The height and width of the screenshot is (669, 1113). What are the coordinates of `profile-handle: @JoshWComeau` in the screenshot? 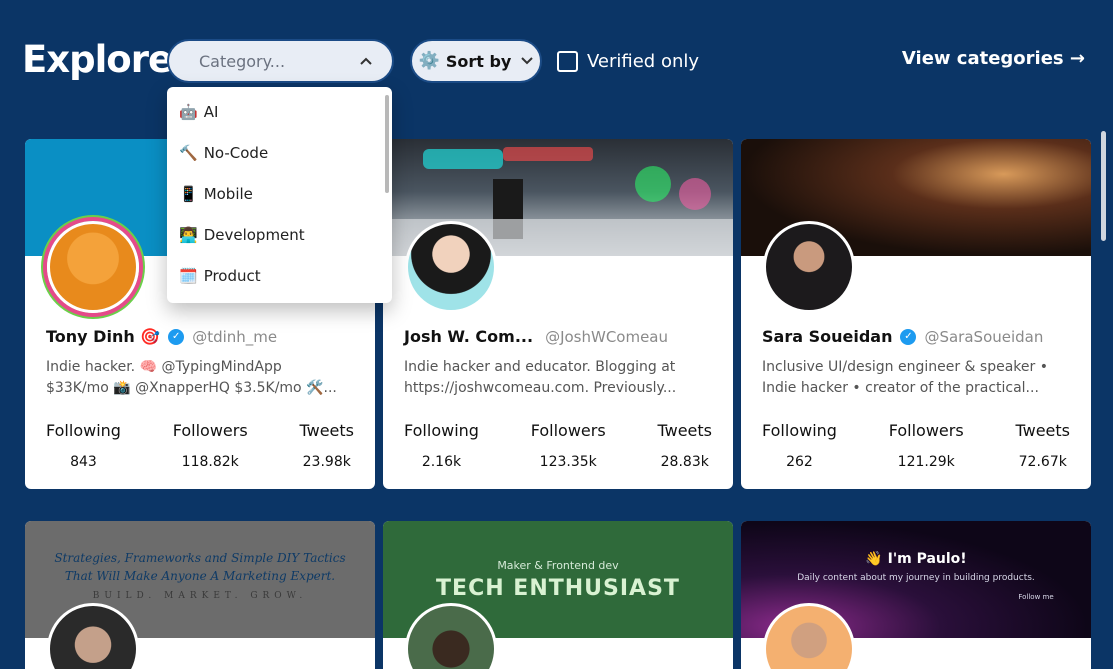 It's located at (606, 337).